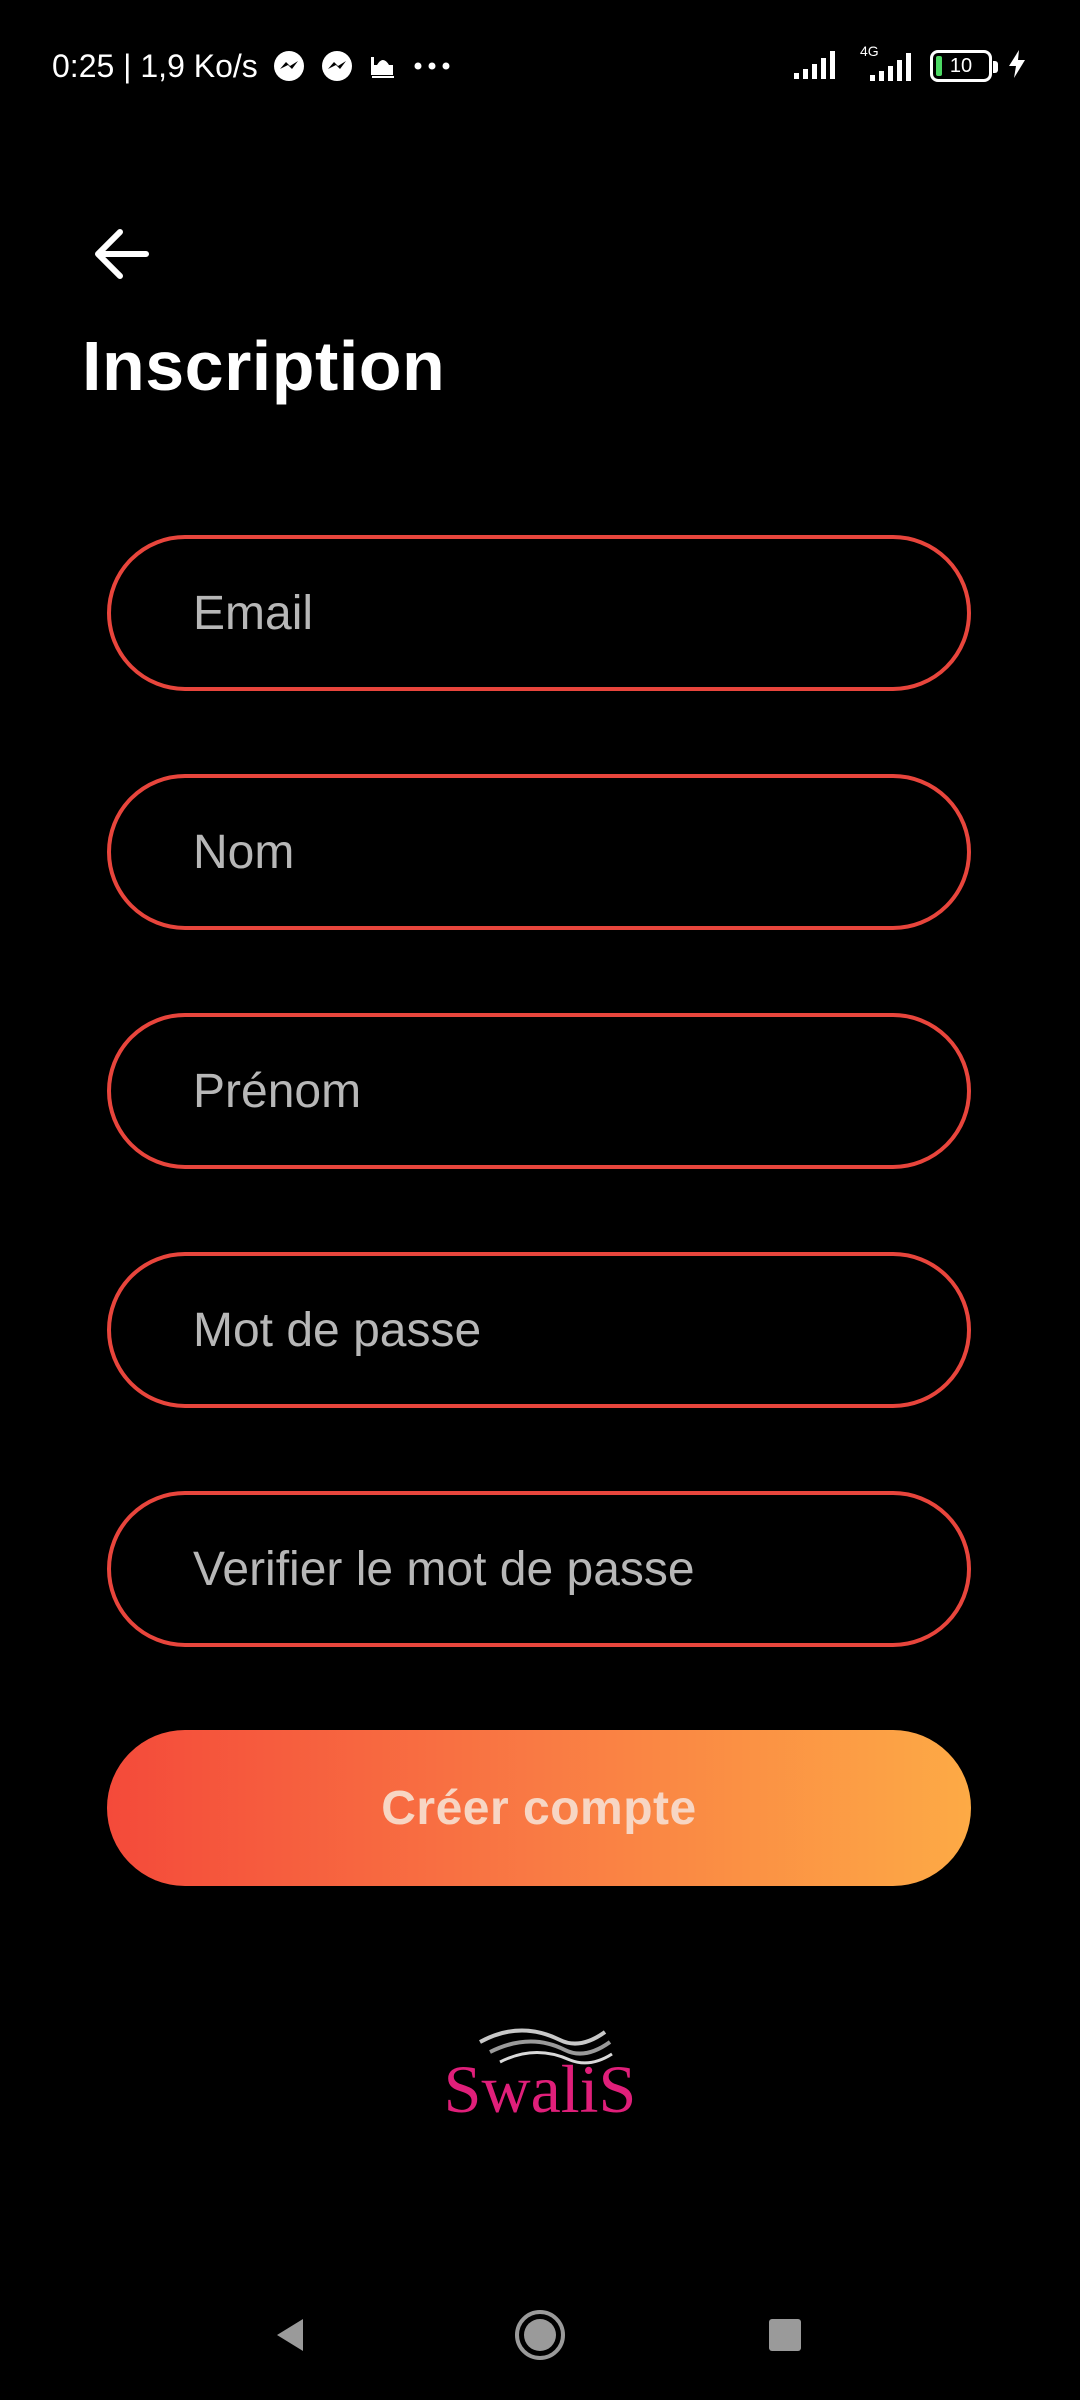  What do you see at coordinates (817, 66) in the screenshot?
I see `signal-icon` at bounding box center [817, 66].